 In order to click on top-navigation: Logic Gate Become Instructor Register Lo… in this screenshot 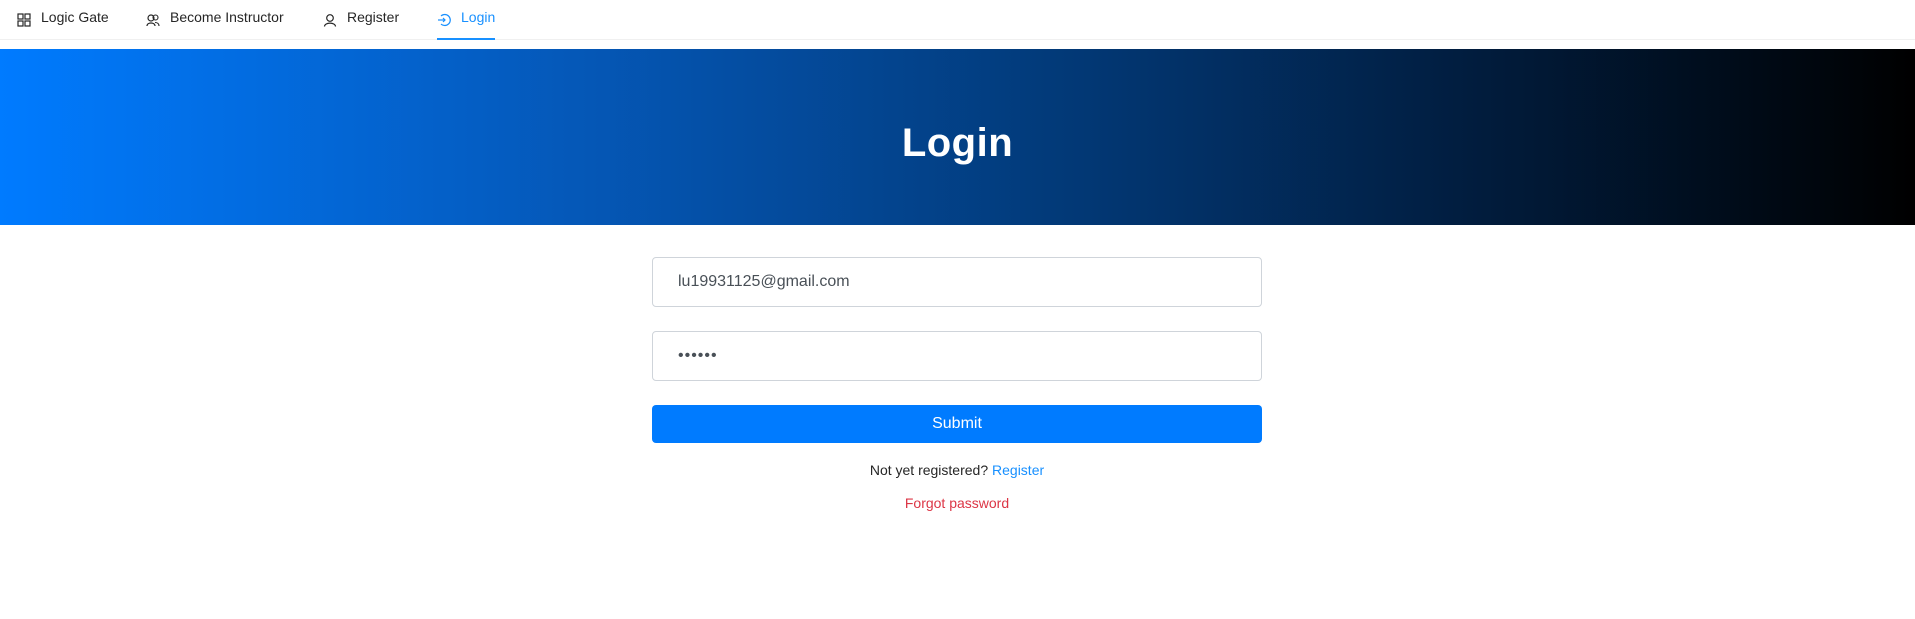, I will do `click(957, 20)`.